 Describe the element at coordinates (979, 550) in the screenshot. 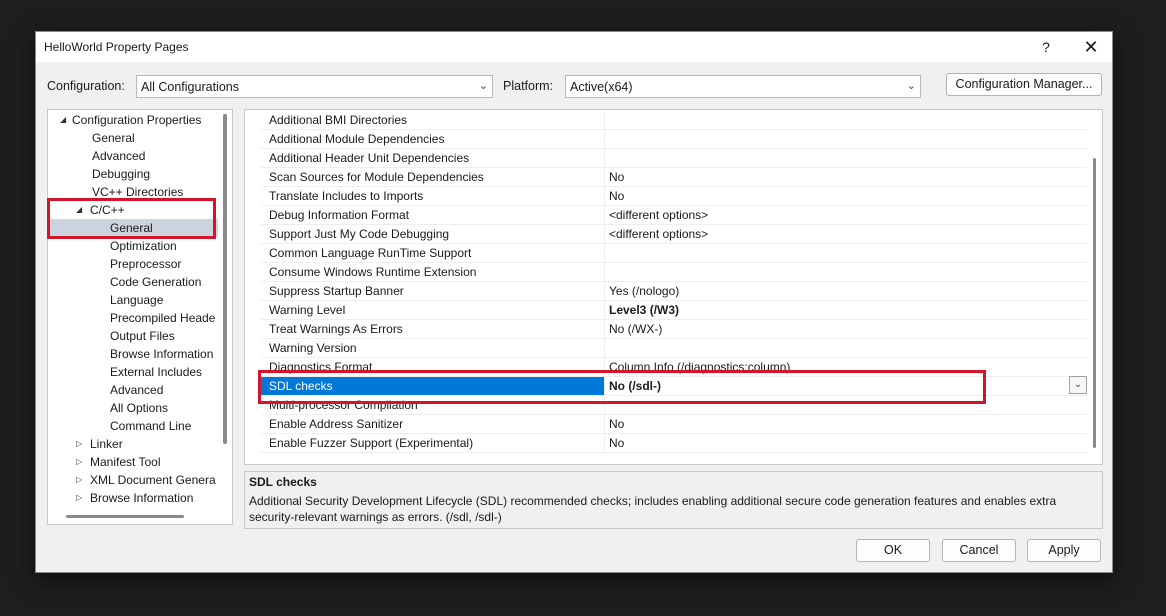

I see `cancel-button: Cancel` at that location.